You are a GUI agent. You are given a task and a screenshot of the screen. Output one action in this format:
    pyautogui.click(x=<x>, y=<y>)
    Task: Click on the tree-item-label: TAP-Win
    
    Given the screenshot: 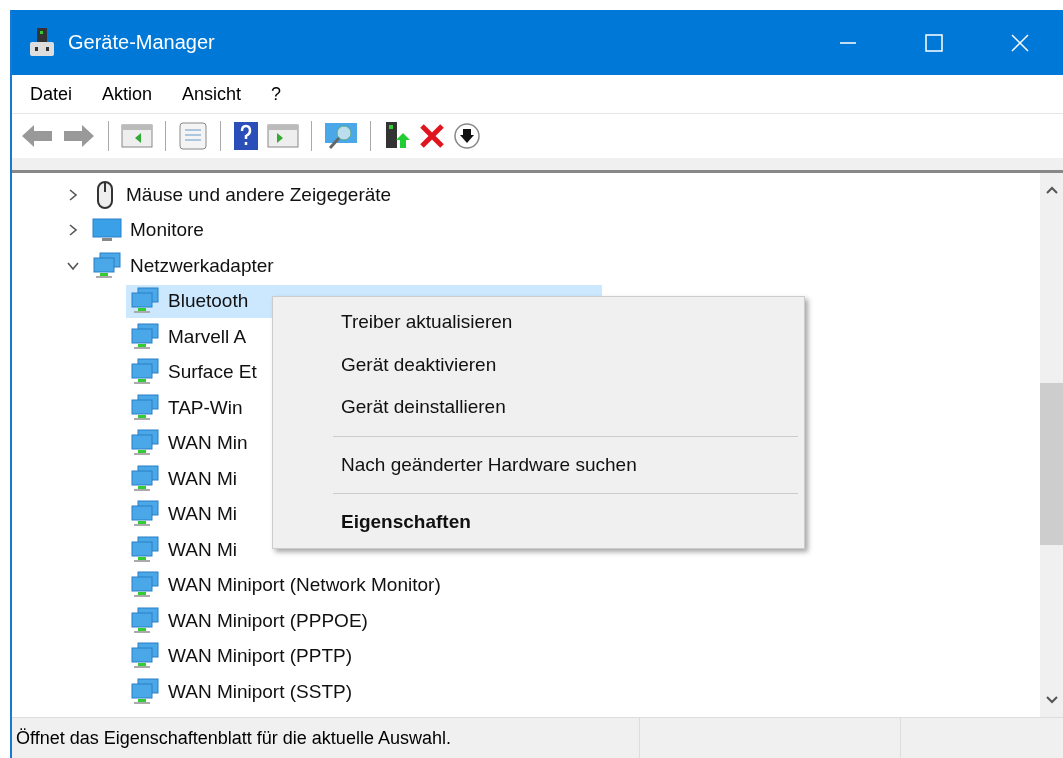 What is the action you would take?
    pyautogui.click(x=205, y=407)
    